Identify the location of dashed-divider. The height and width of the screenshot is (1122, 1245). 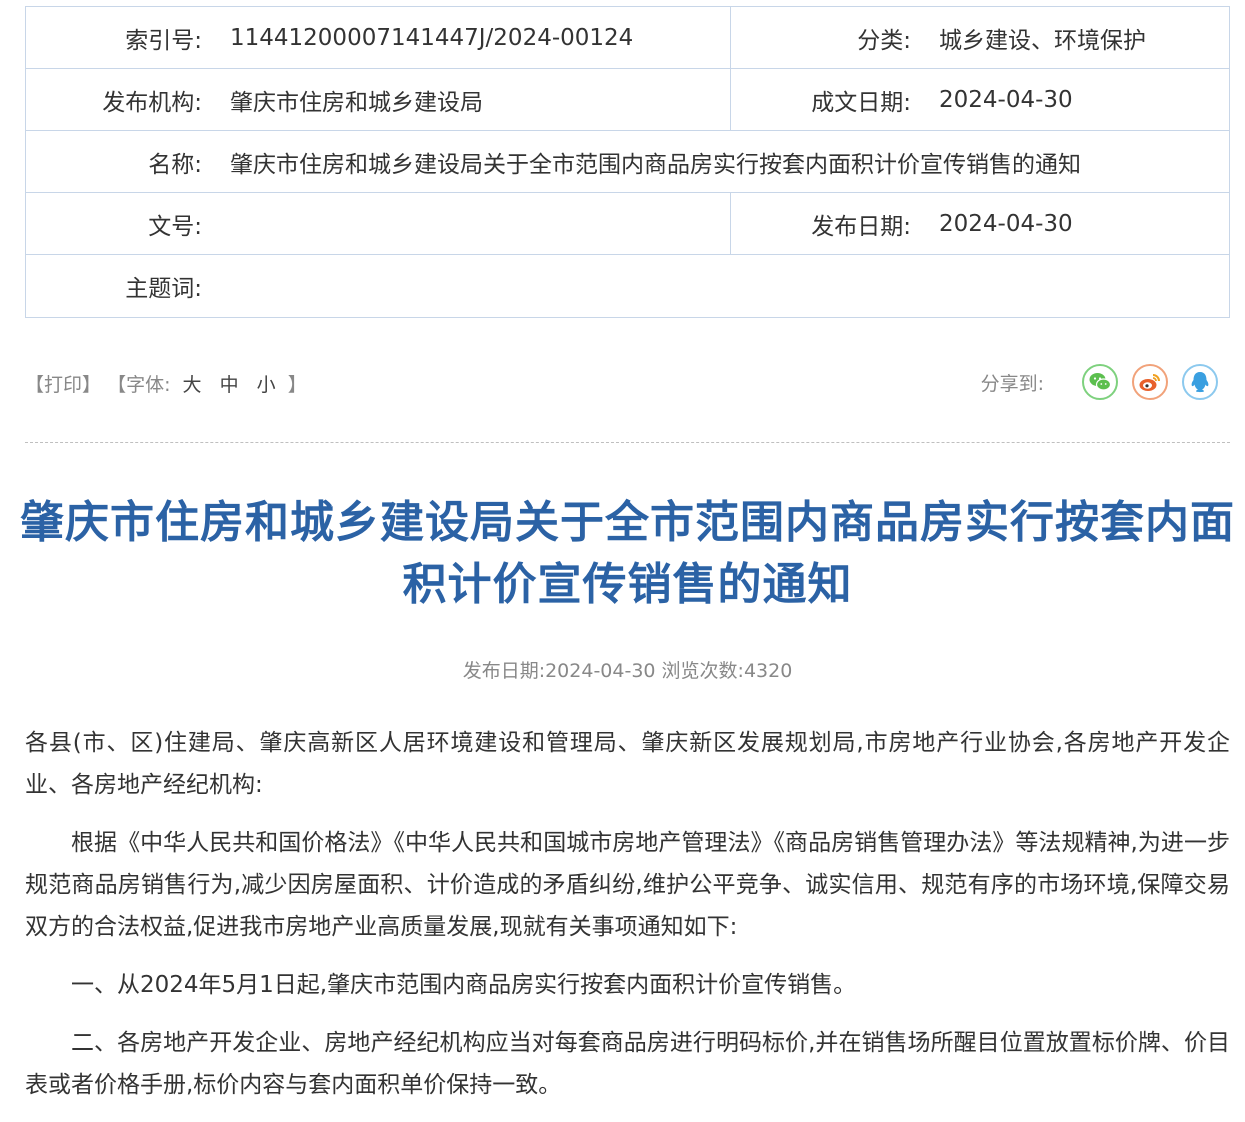
(627, 442).